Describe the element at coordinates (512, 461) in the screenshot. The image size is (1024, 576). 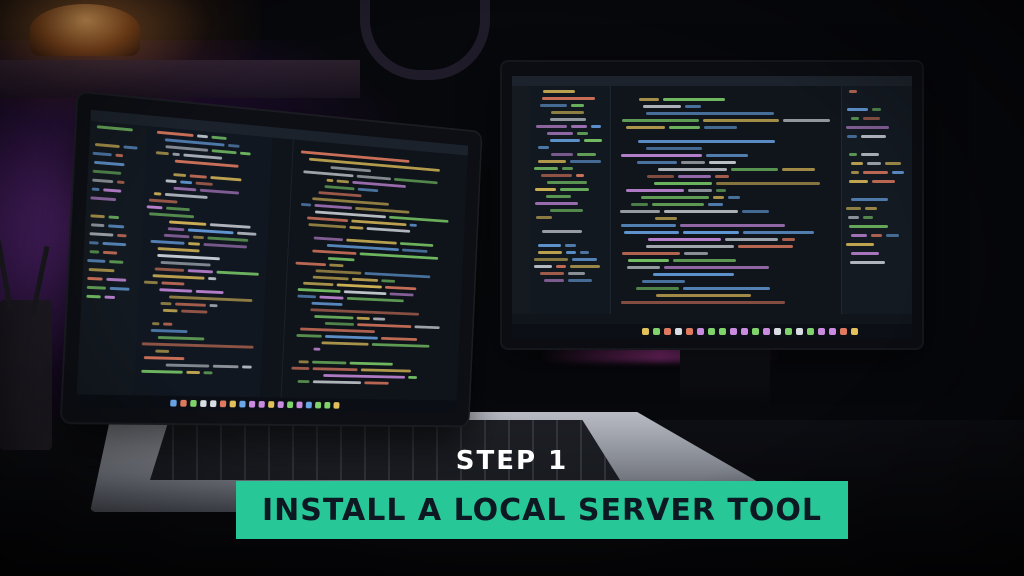
I see `step-label: STEP 1` at that location.